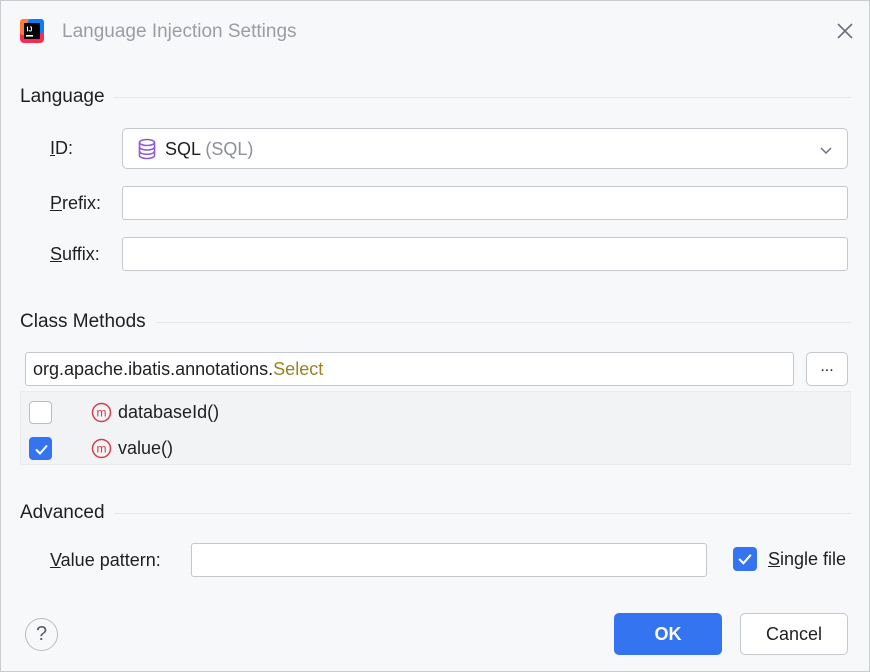 This screenshot has width=870, height=672. What do you see at coordinates (435, 448) in the screenshot?
I see `method-row-value: m value()` at bounding box center [435, 448].